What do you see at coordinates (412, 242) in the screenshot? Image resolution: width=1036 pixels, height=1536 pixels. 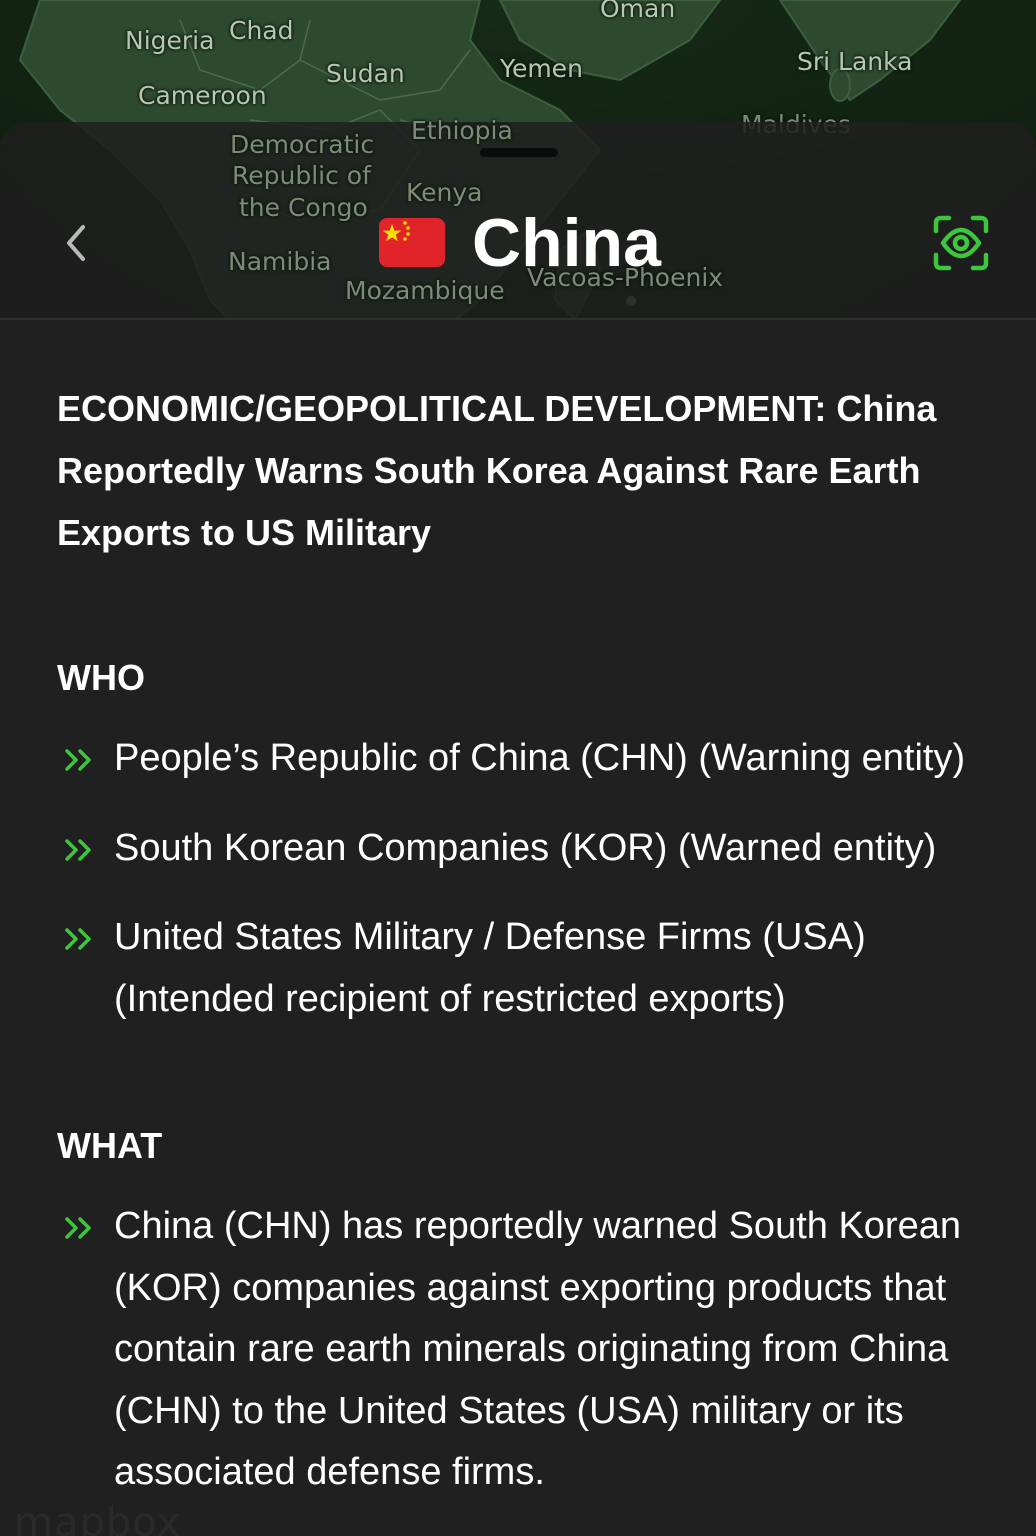 I see `china-flag-icon` at bounding box center [412, 242].